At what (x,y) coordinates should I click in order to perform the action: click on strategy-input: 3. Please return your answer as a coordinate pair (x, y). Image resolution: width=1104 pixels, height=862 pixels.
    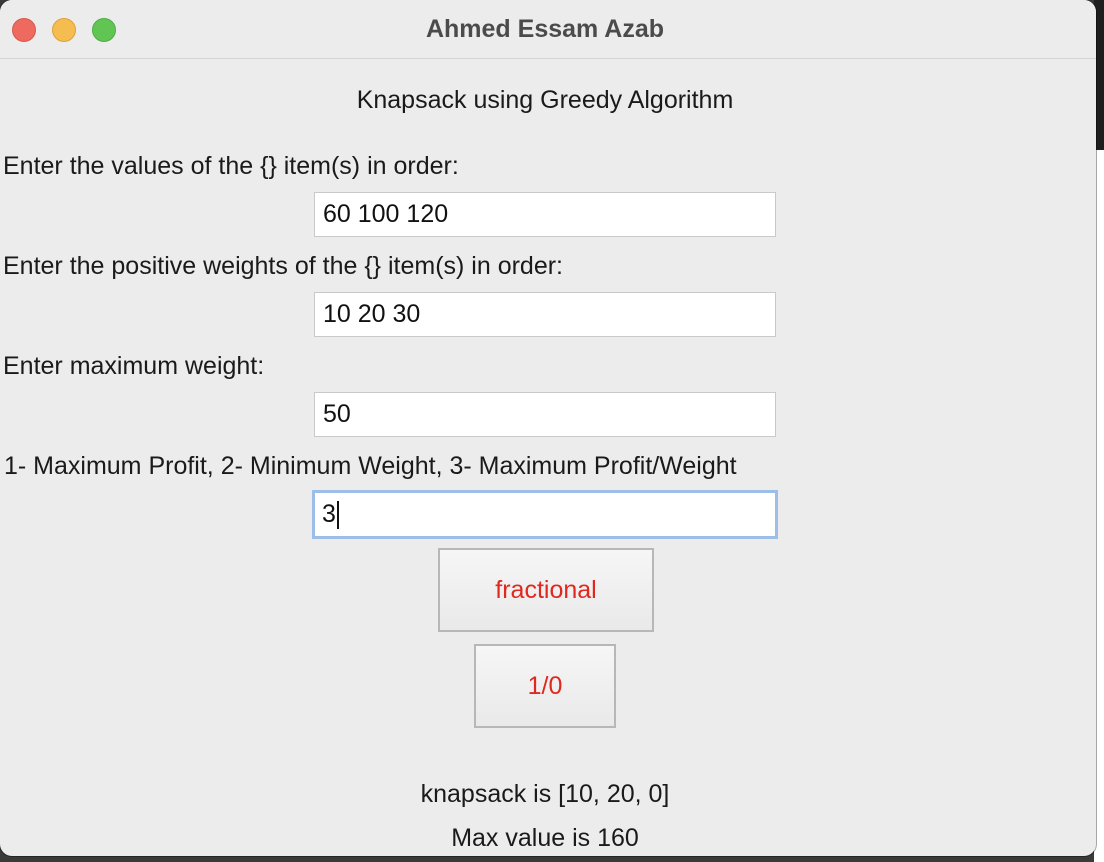
    Looking at the image, I should click on (545, 514).